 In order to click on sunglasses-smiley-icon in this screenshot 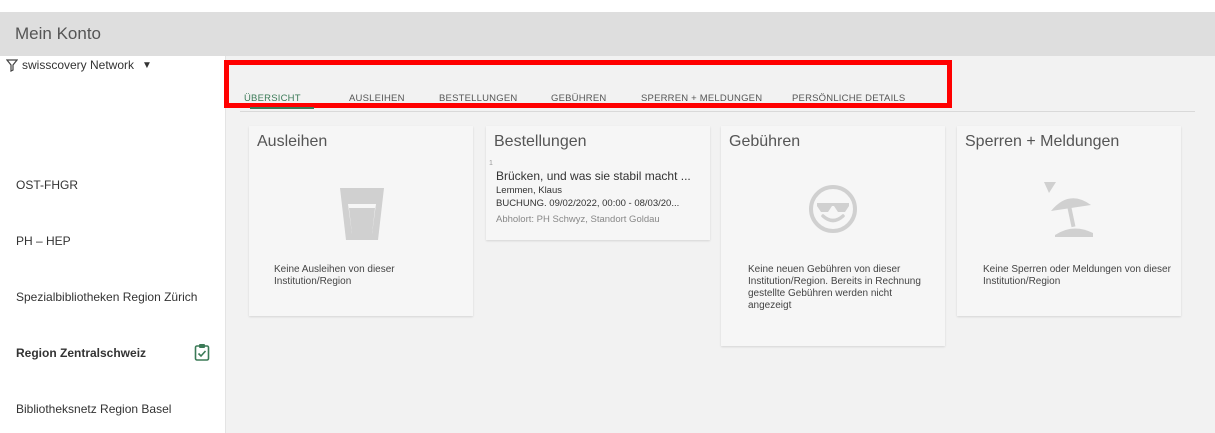, I will do `click(833, 209)`.